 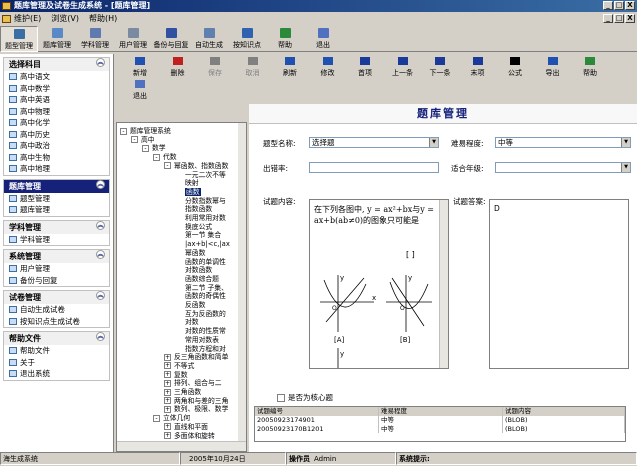 I want to click on toolbar-button-6: 按知识点, so click(x=247, y=39).